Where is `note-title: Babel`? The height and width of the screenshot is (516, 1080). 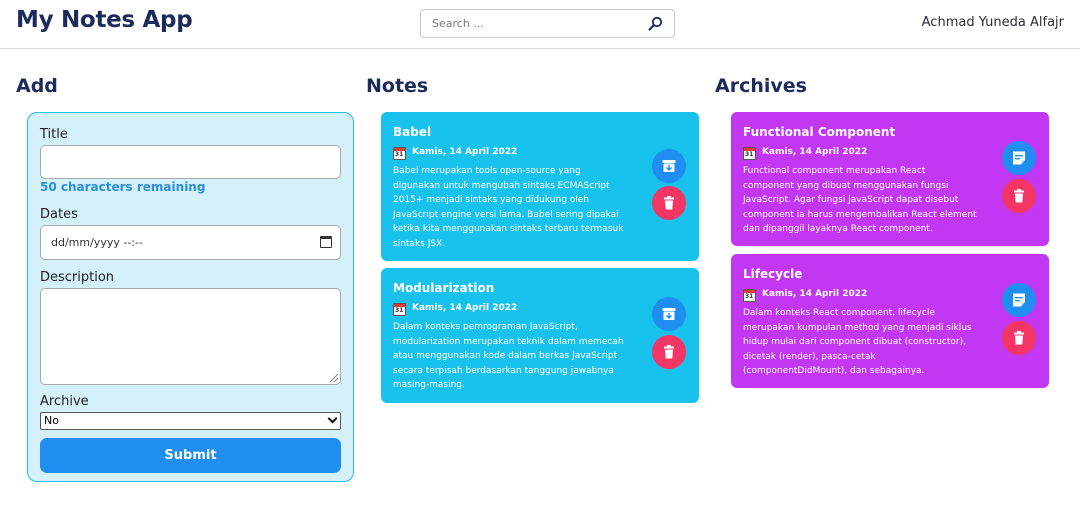
note-title: Babel is located at coordinates (412, 132).